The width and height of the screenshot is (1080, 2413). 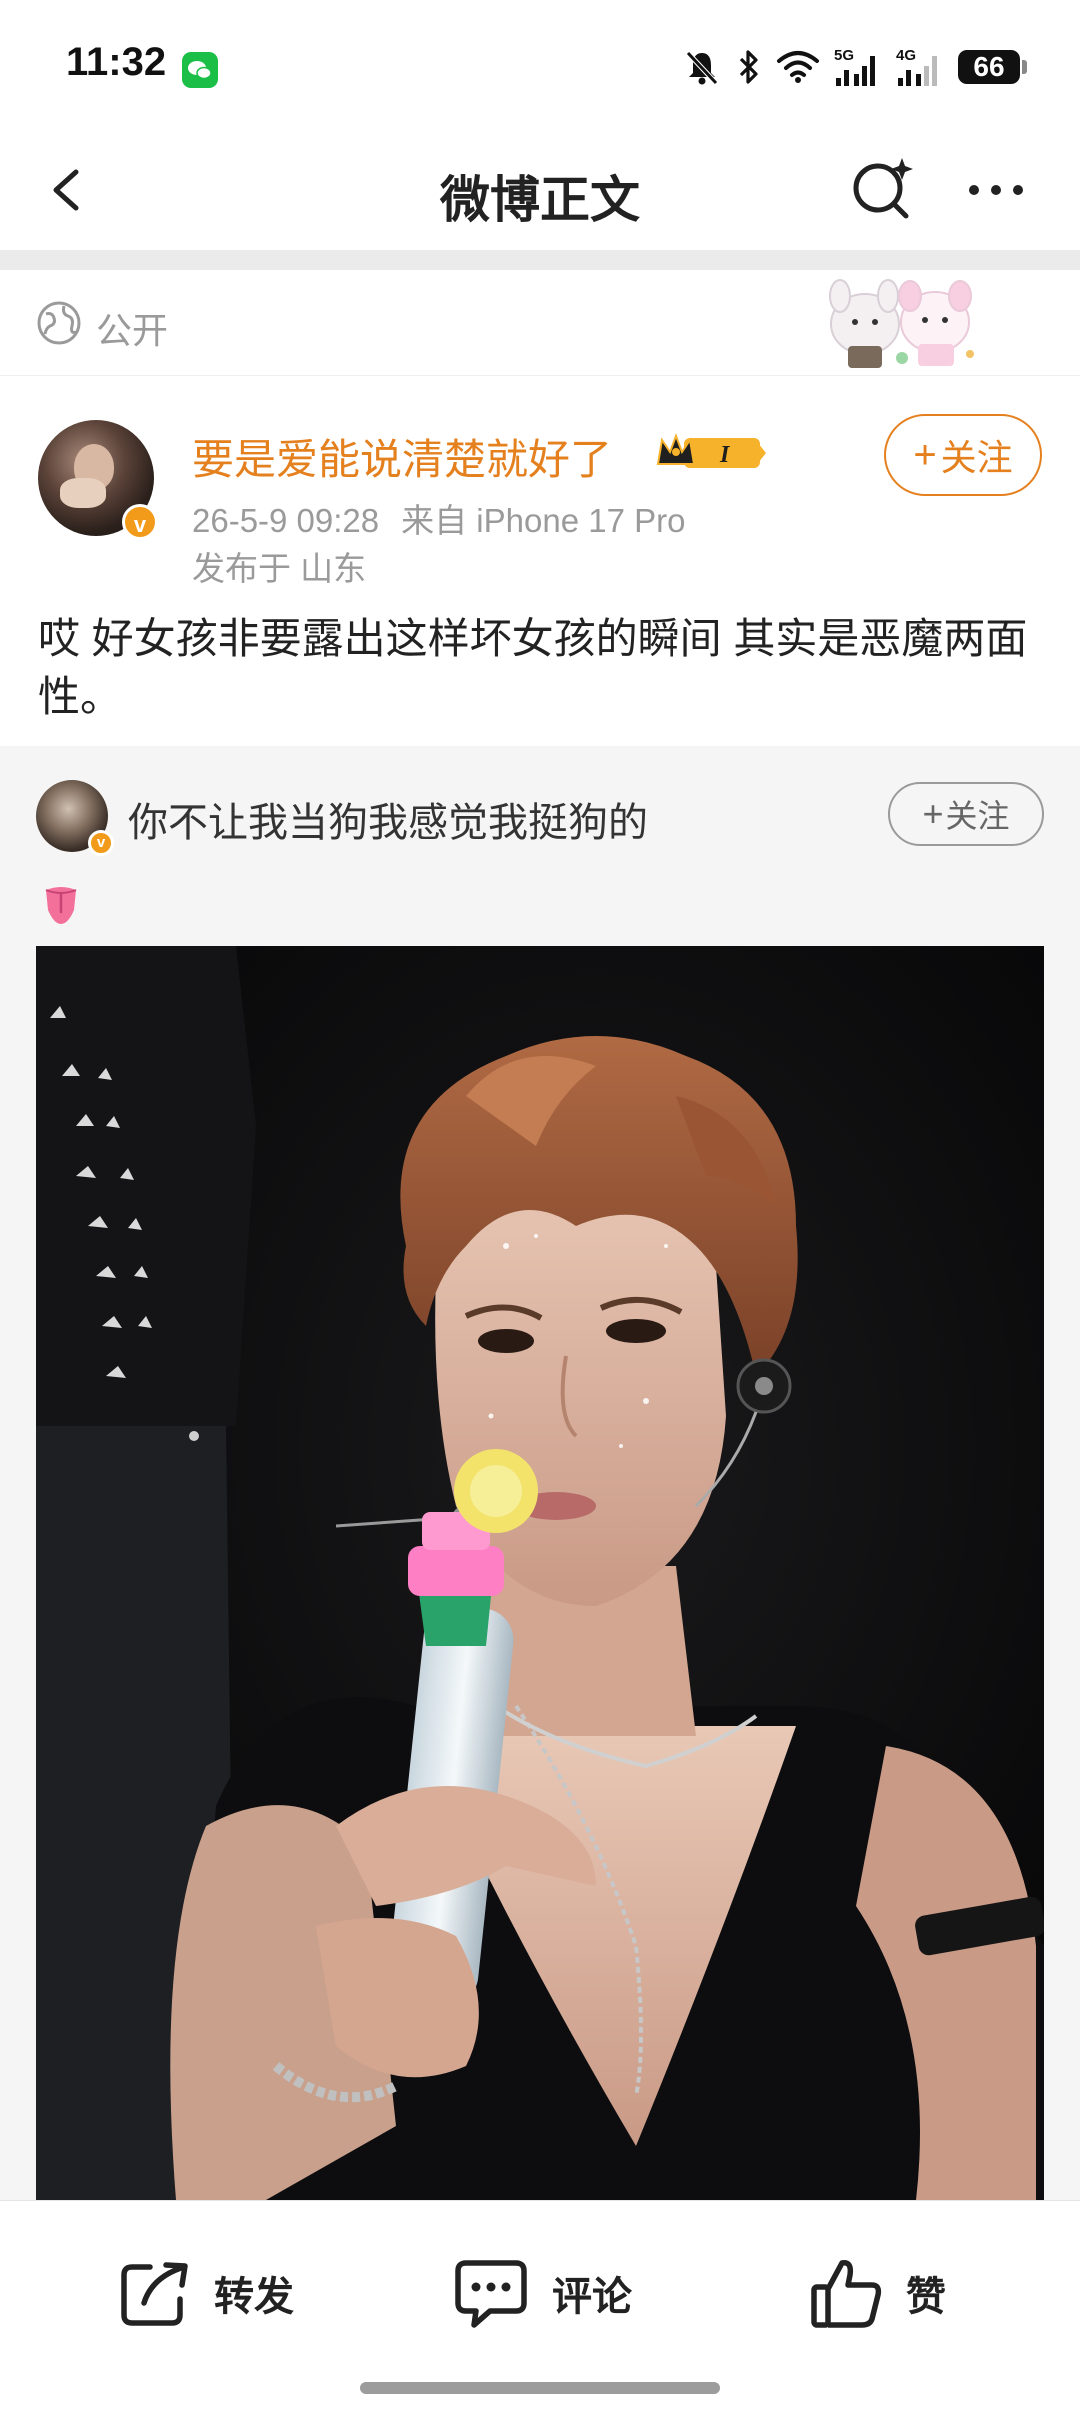 I want to click on post-source: 来自 iPhone 17 Pro, so click(x=543, y=520).